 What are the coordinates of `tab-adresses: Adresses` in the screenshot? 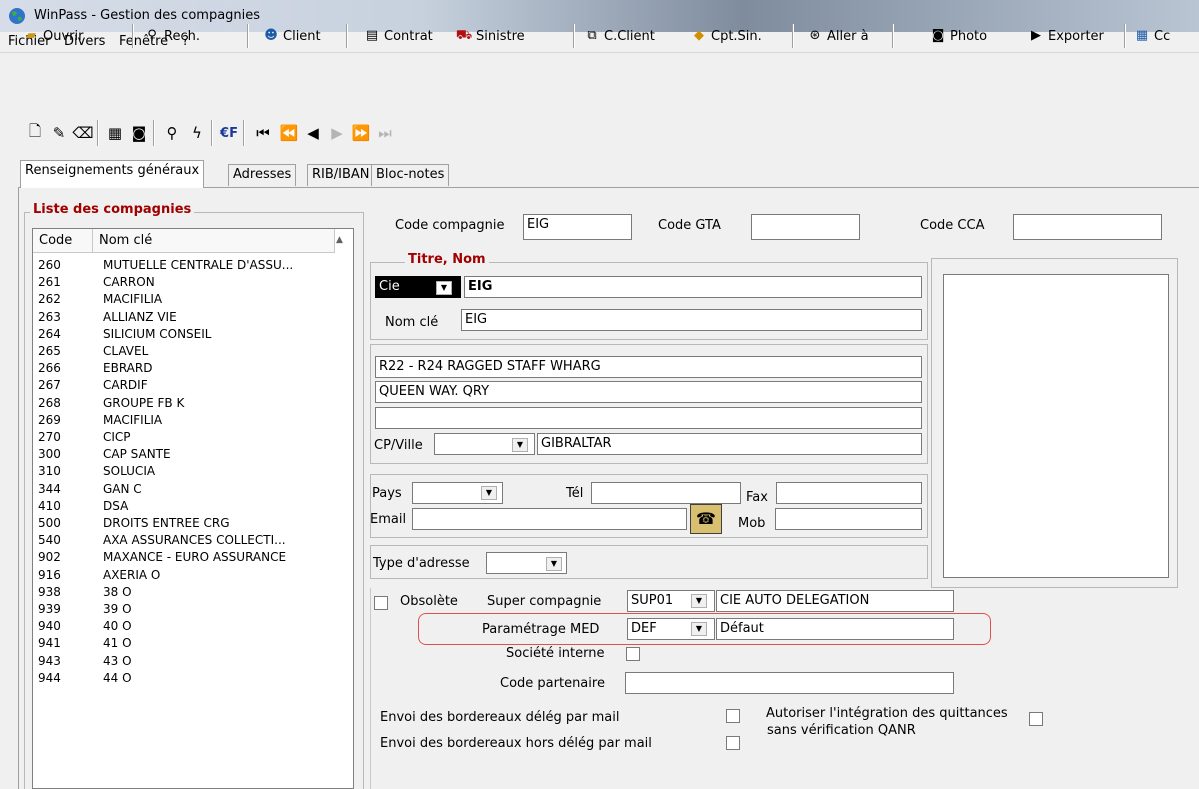 It's located at (262, 175).